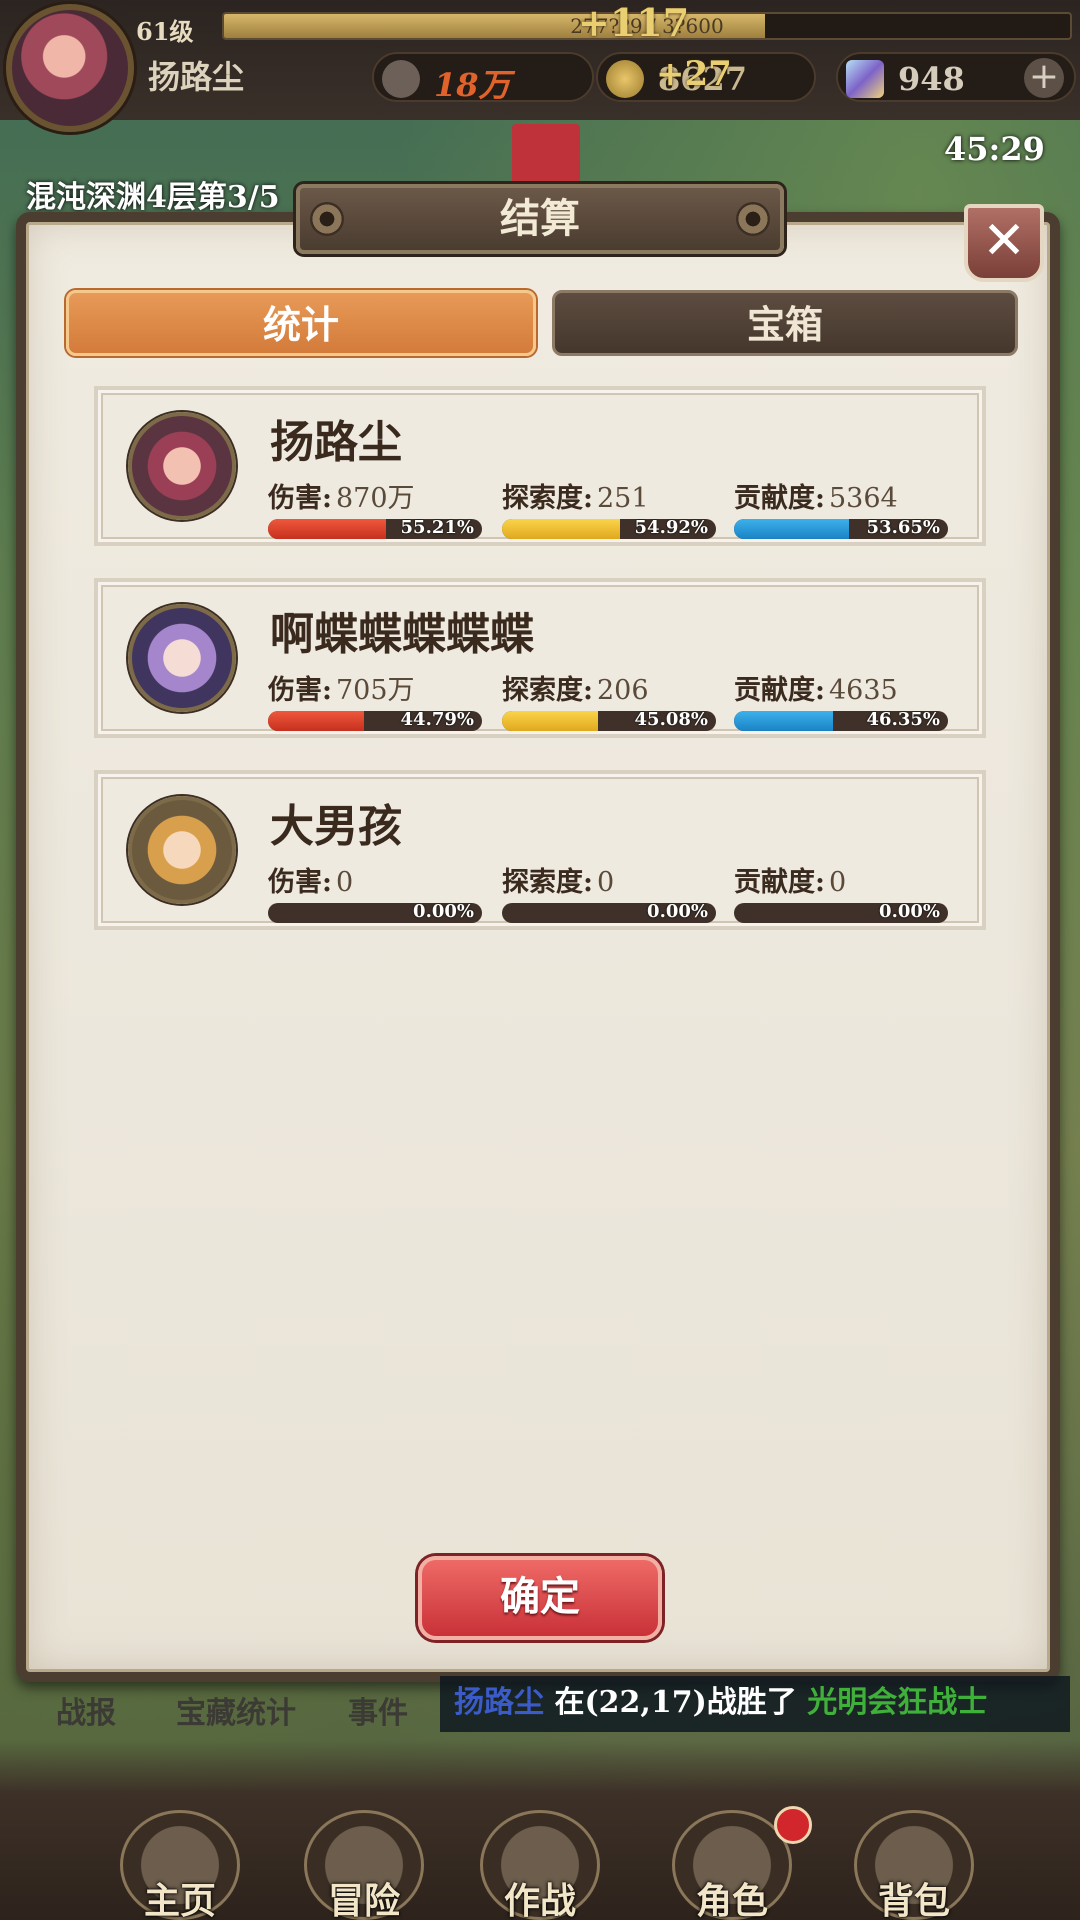 The height and width of the screenshot is (1920, 1080). What do you see at coordinates (863, 498) in the screenshot?
I see `contribution-value: 5364` at bounding box center [863, 498].